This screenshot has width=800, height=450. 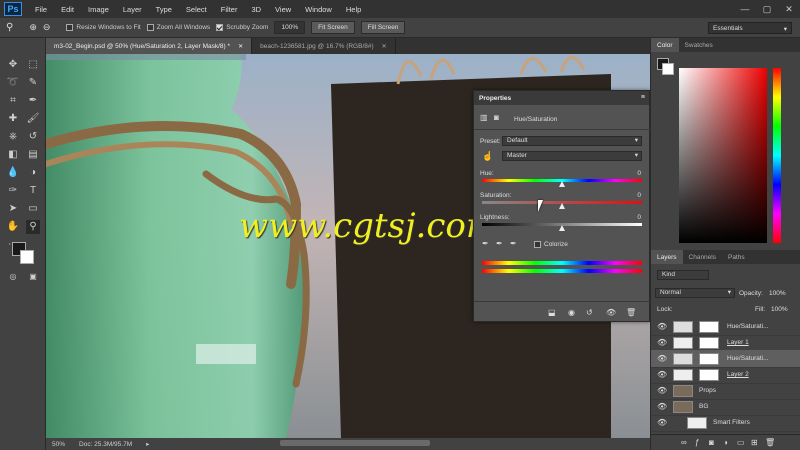 What do you see at coordinates (13, 119) in the screenshot?
I see `healing-tool-icon: ✚` at bounding box center [13, 119].